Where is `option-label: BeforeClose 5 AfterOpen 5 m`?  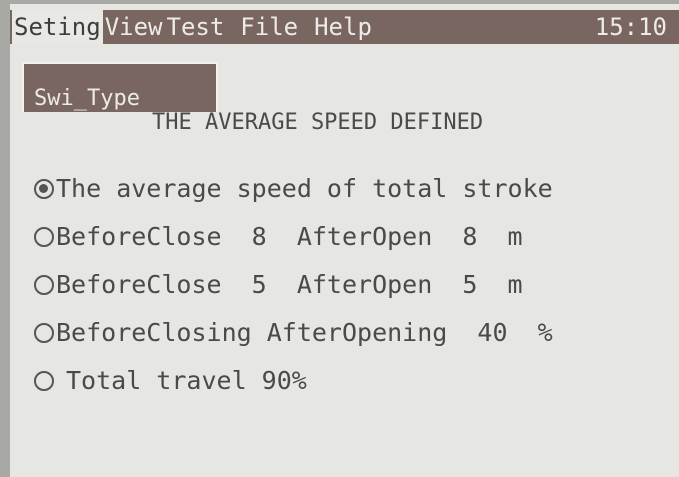 option-label: BeforeClose 5 AfterOpen 5 m is located at coordinates (289, 284).